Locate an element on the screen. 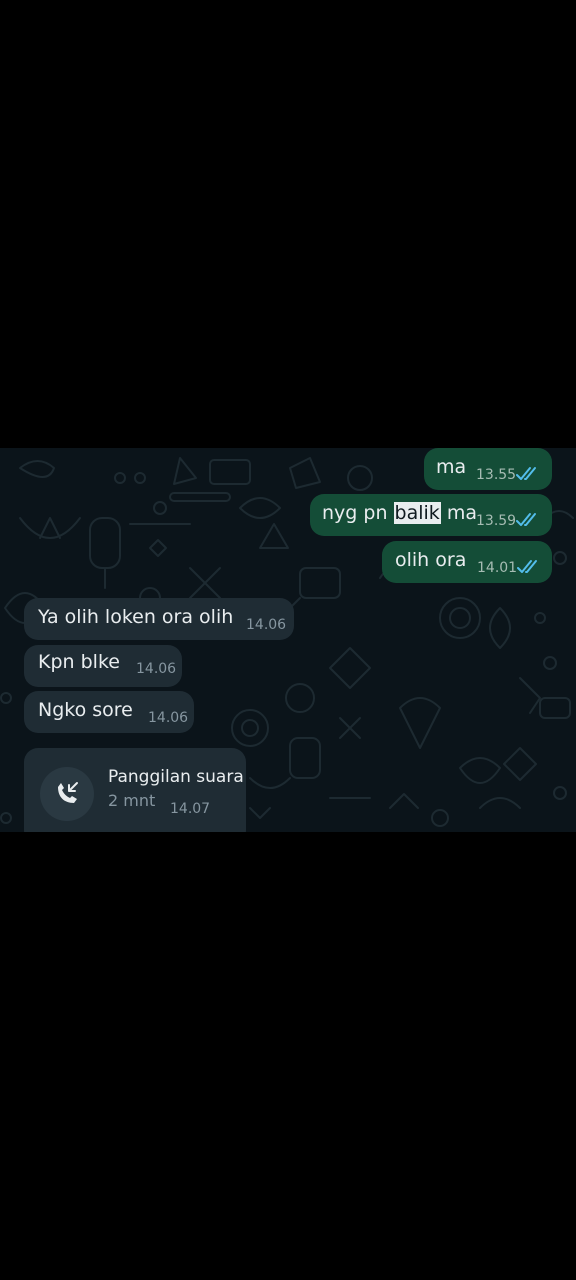 The width and height of the screenshot is (576, 1280). message-time: 13.55 is located at coordinates (496, 475).